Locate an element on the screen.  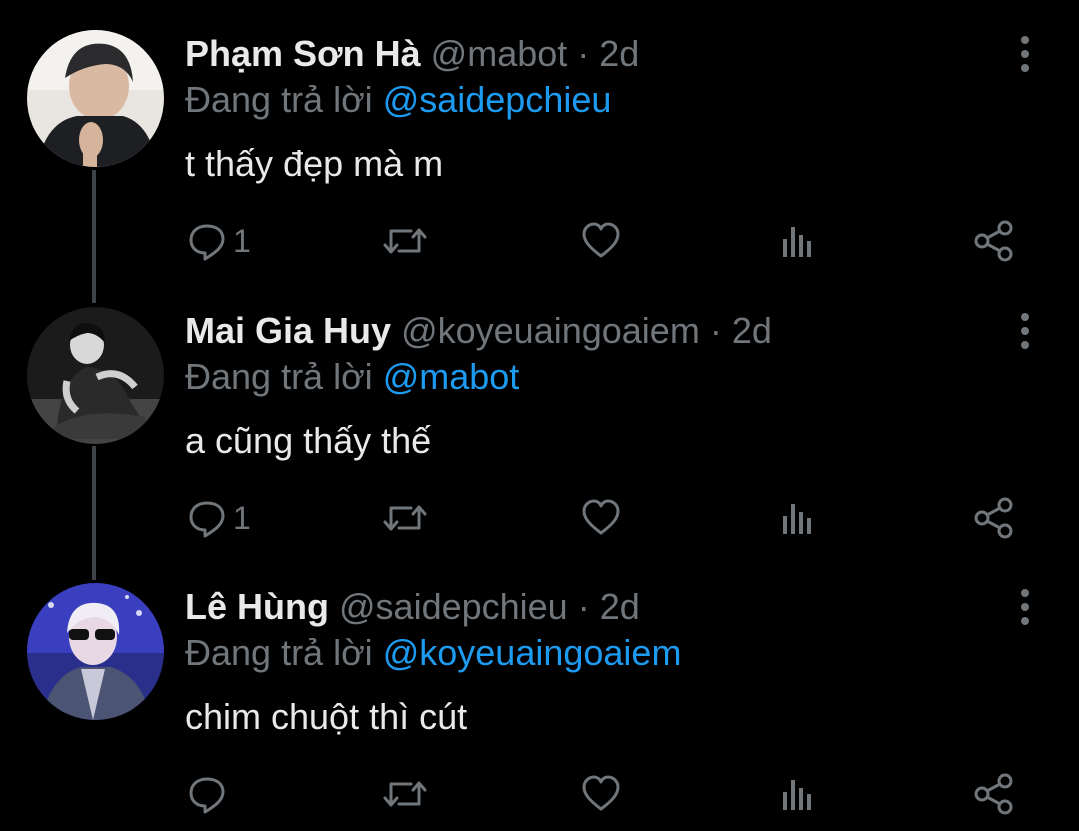
tweet-header: Mai Gia Huy @koyeuaingoaiem · 2d is located at coordinates (478, 331).